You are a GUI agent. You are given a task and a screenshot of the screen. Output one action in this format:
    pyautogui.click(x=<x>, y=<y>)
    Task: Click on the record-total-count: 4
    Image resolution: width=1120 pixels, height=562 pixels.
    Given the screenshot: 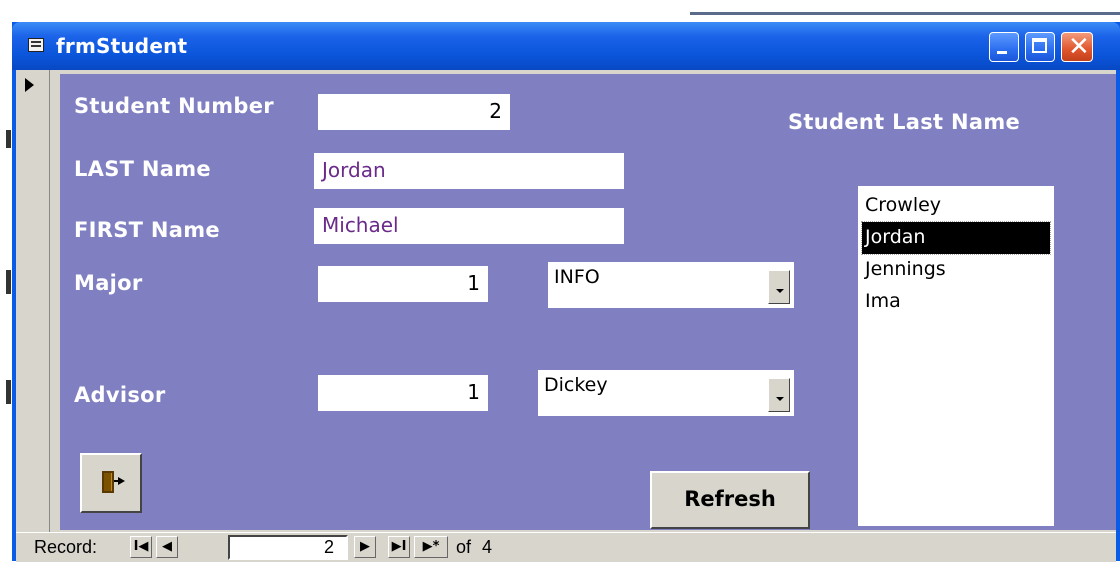 What is the action you would take?
    pyautogui.click(x=487, y=547)
    